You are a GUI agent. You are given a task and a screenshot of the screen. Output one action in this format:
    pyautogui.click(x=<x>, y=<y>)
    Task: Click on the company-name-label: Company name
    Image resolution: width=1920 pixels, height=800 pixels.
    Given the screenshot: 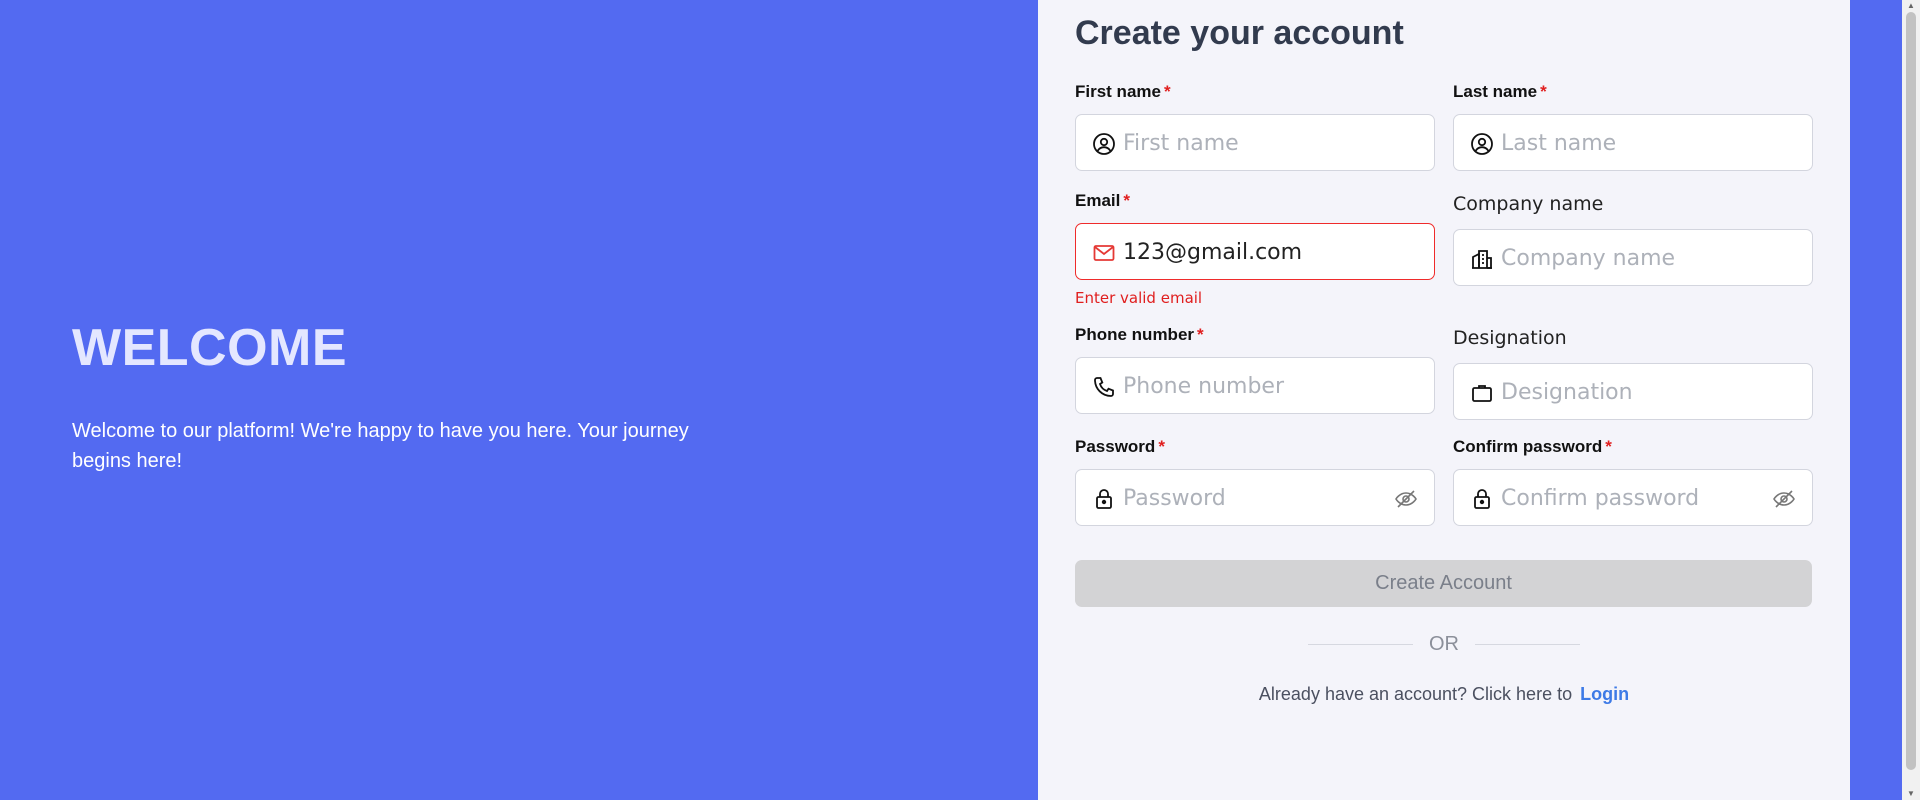 What is the action you would take?
    pyautogui.click(x=1528, y=204)
    